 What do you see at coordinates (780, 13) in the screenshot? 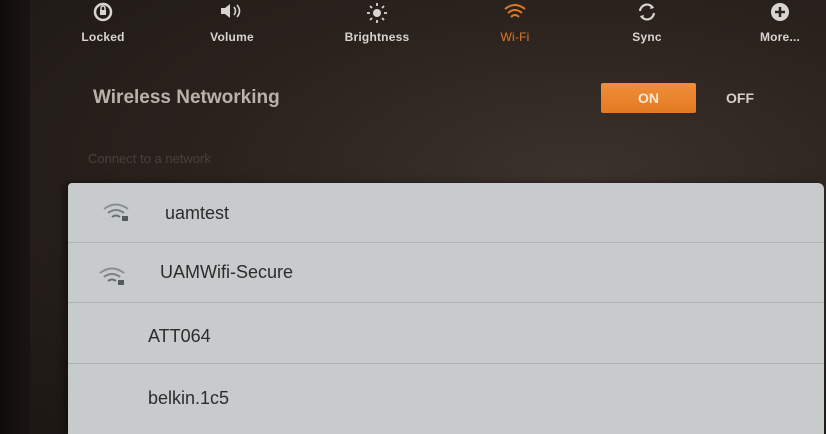
I see `plus-icon` at bounding box center [780, 13].